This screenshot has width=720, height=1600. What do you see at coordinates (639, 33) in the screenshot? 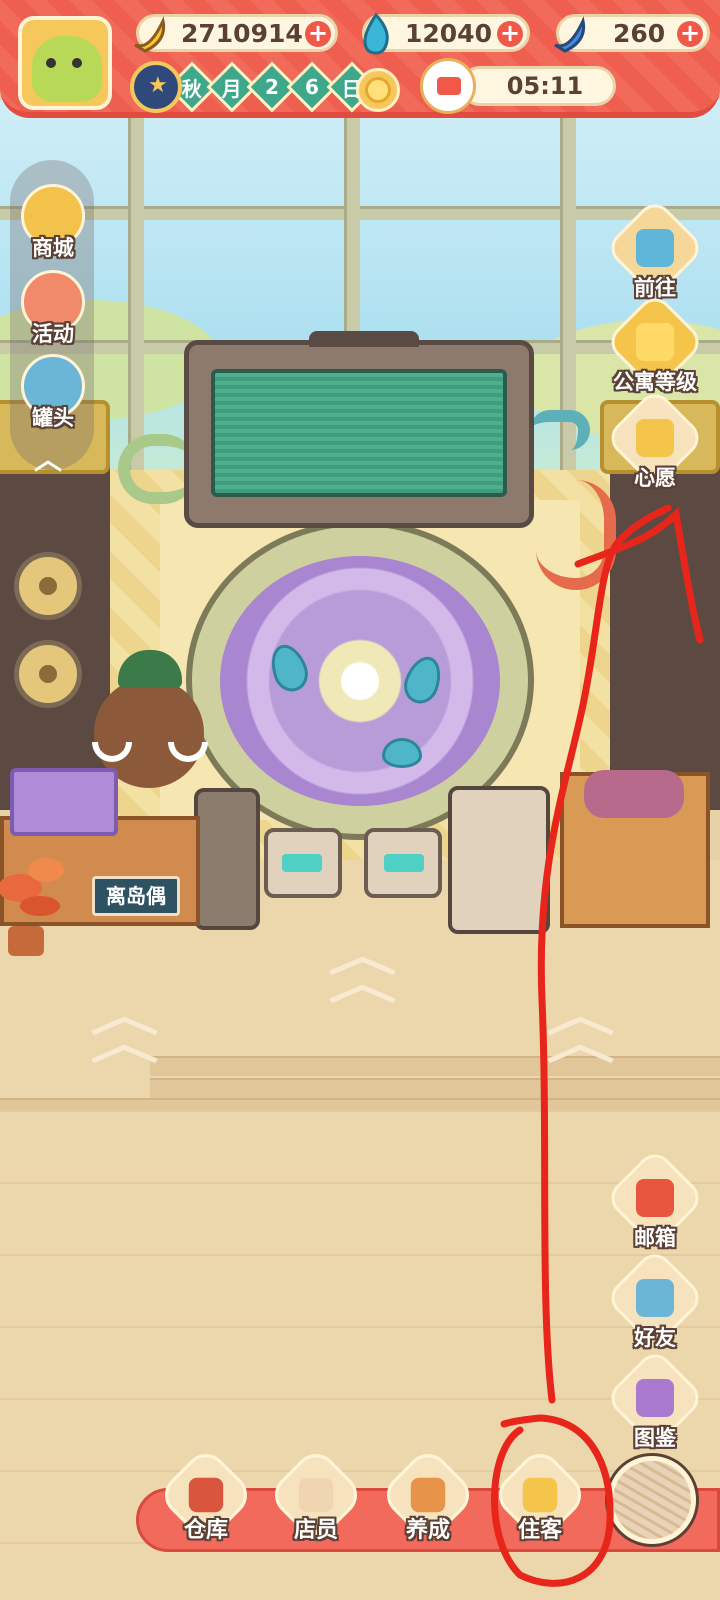
I see `currency-blue-banana-value: 260` at bounding box center [639, 33].